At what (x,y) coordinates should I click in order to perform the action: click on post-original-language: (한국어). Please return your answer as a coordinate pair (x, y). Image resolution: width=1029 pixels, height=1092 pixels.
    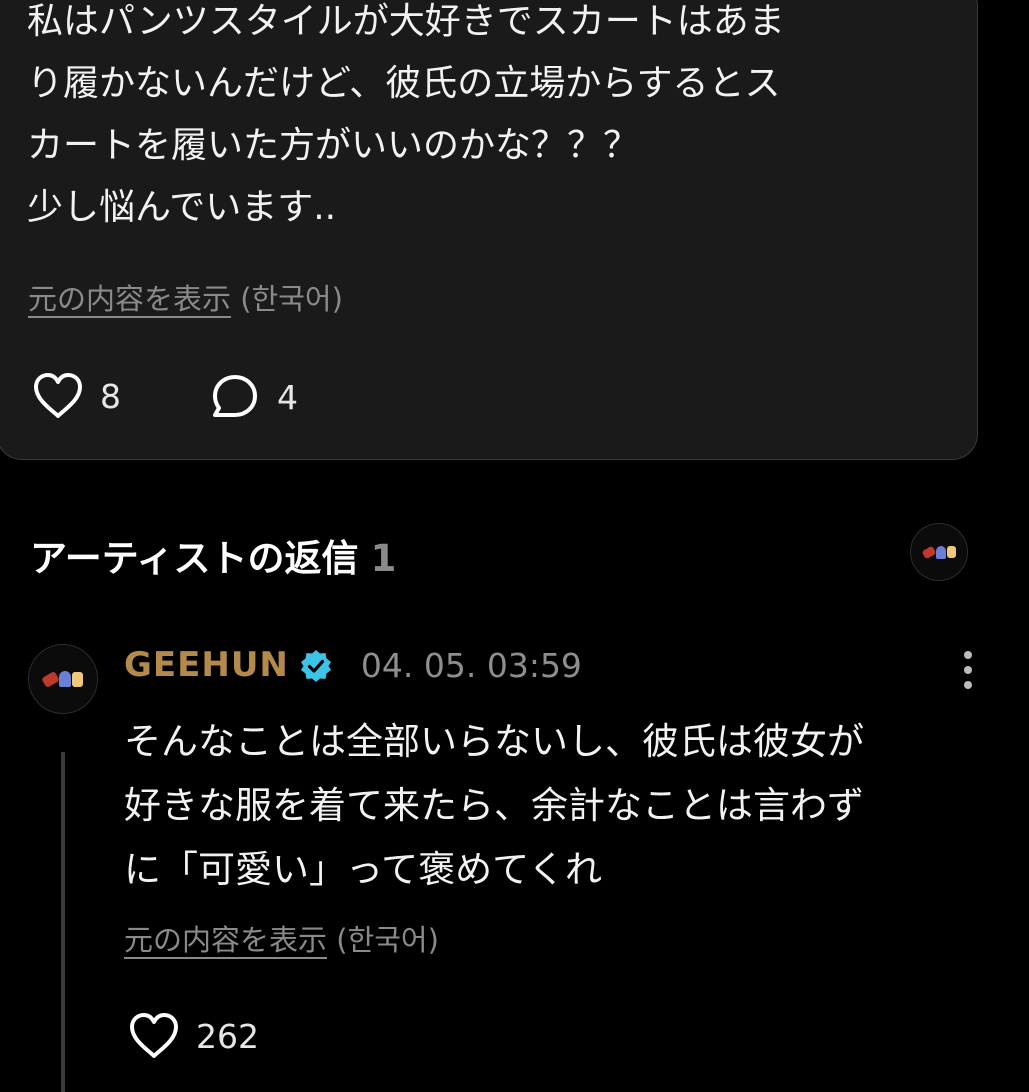
    Looking at the image, I should click on (291, 299).